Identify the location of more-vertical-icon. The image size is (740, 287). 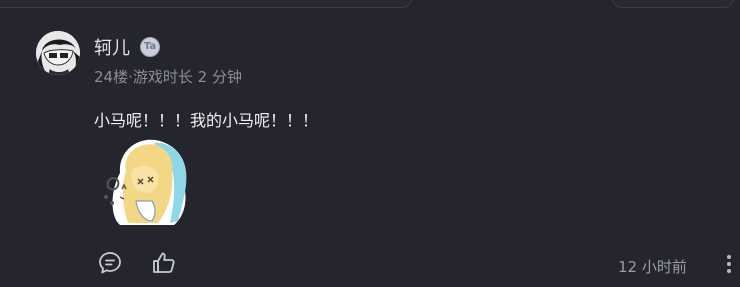
(729, 264).